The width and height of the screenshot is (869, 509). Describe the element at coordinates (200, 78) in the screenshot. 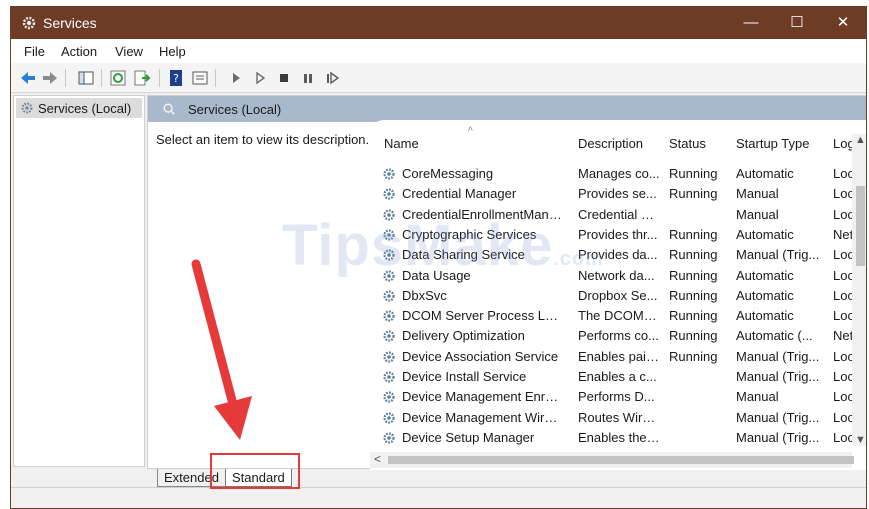

I see `properties-icon` at that location.